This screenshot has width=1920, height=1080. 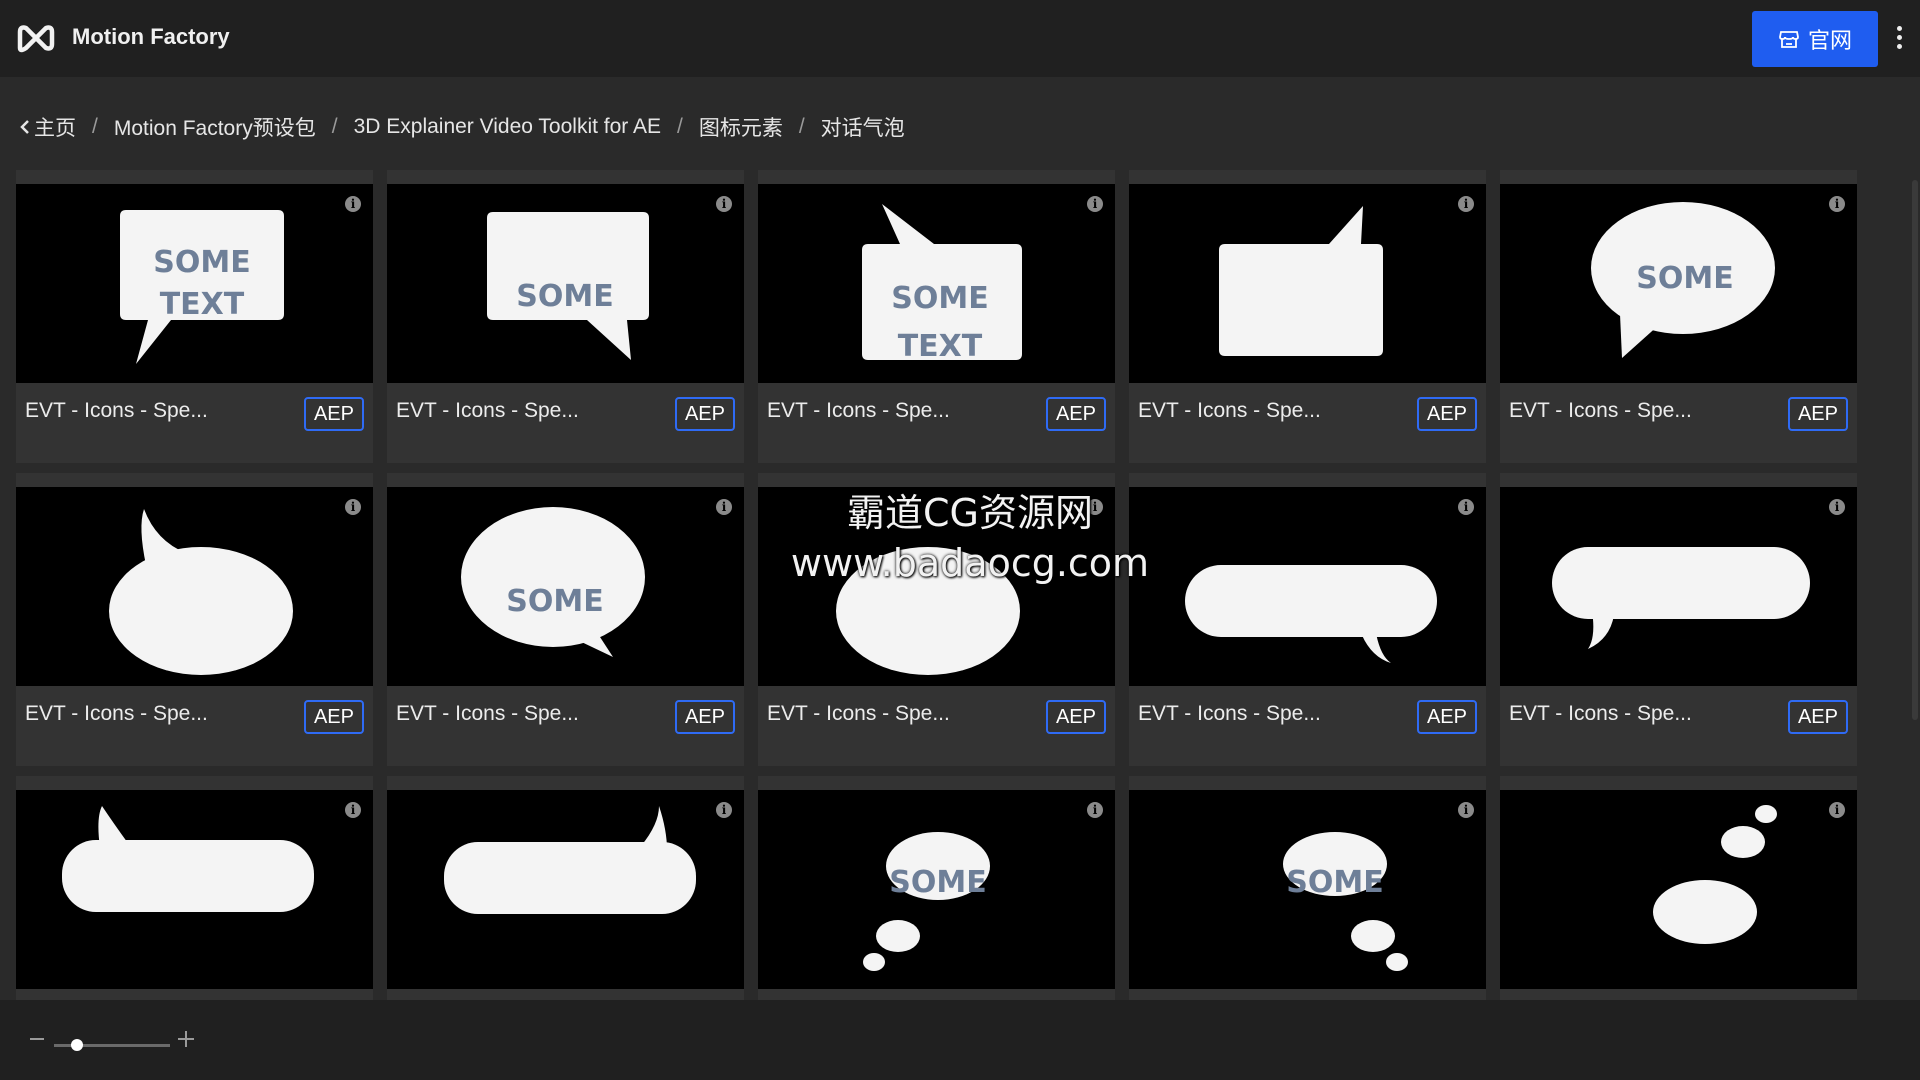 I want to click on breadcrumb-item-icon-elements: 图标元素, so click(x=741, y=127).